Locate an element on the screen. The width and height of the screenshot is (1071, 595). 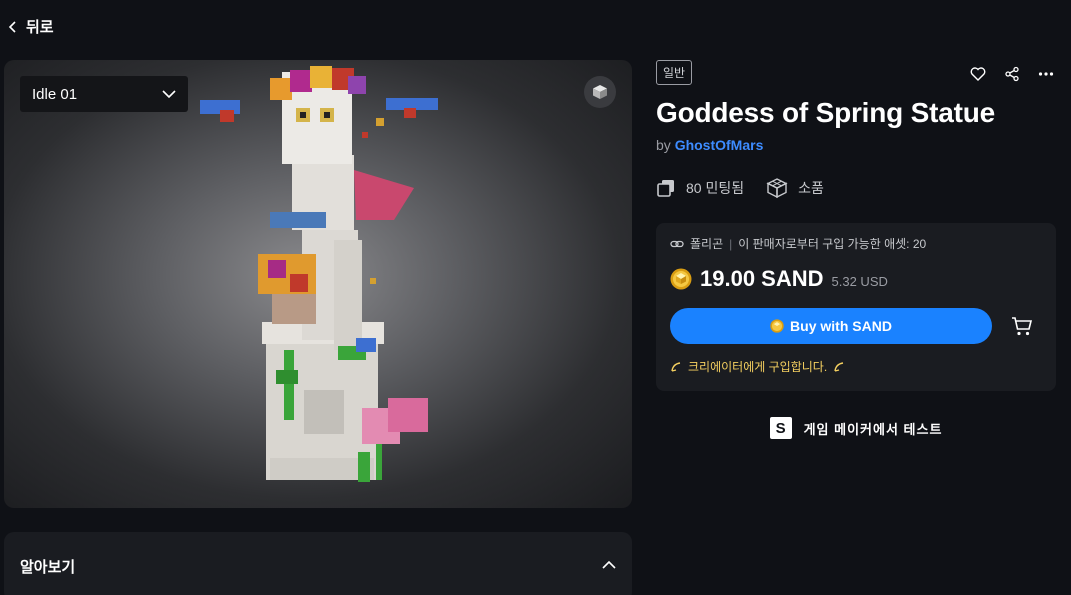
asset-category-label: 소품 is located at coordinates (811, 188).